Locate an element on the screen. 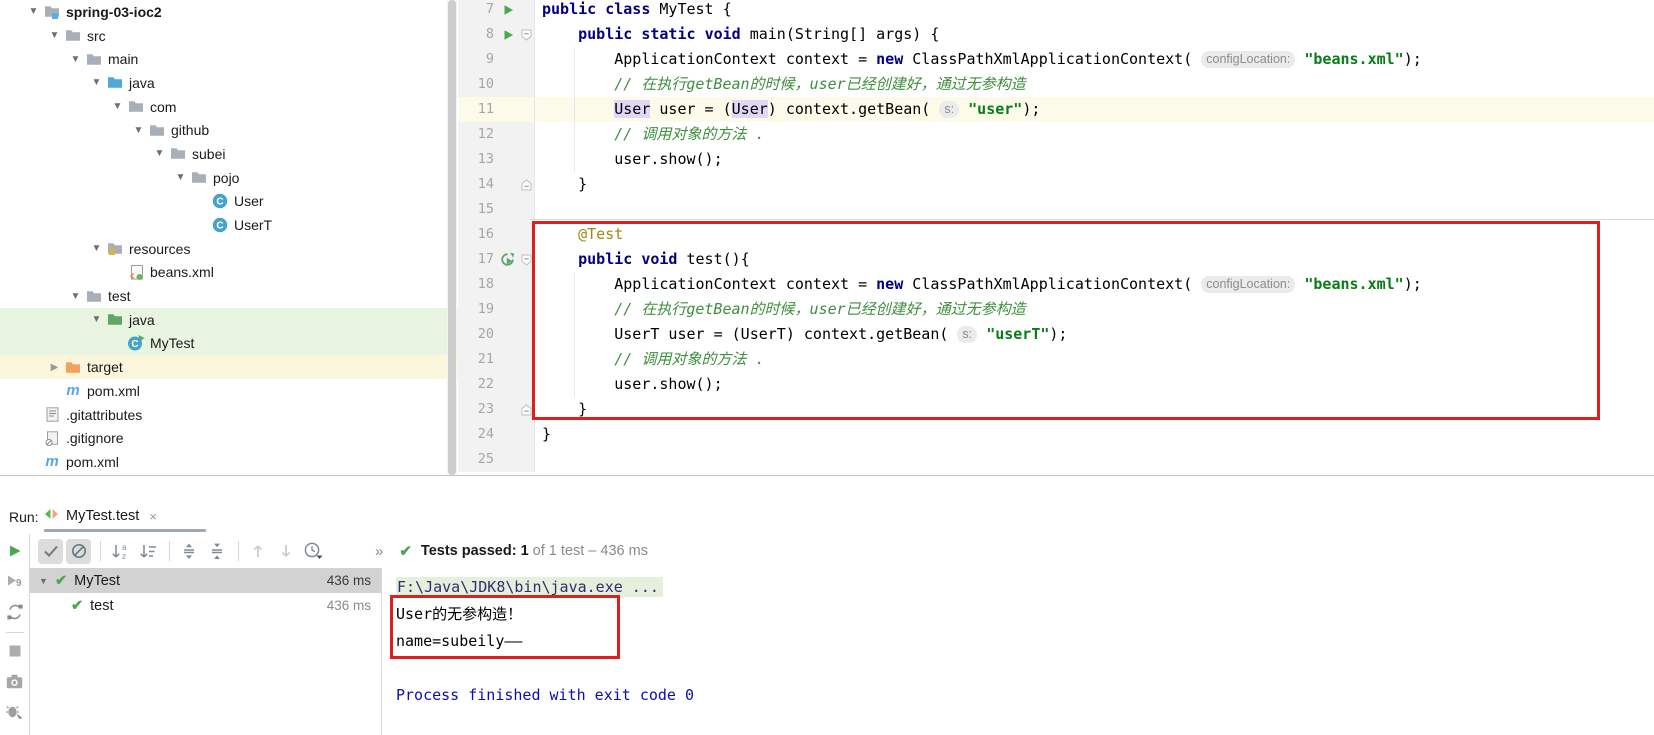 The image size is (1654, 735). code-line-13: 13 user.show(); is located at coordinates (1056, 159).